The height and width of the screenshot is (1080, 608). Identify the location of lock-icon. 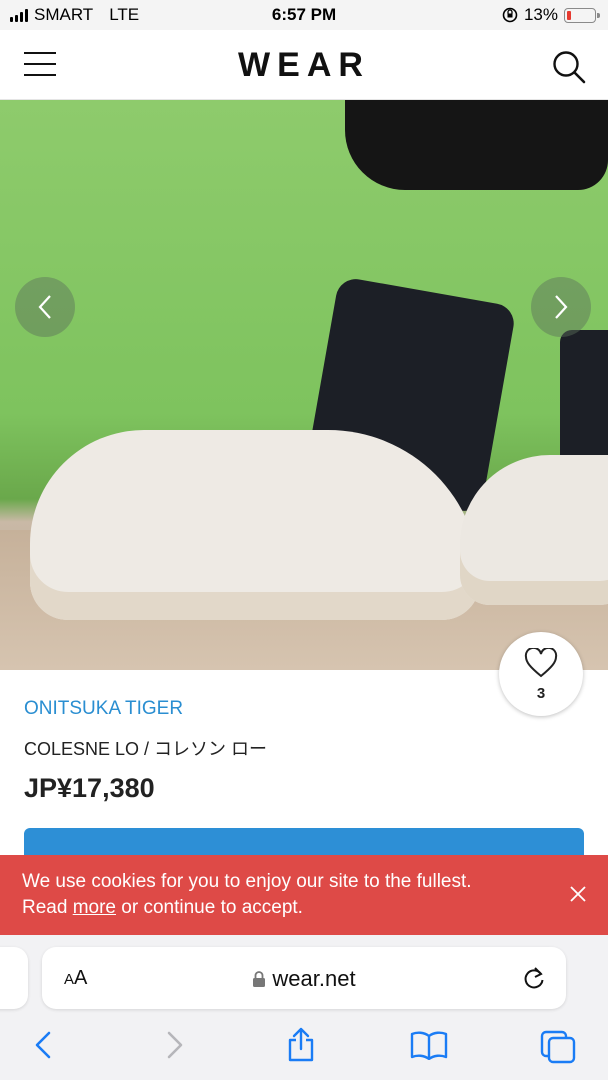
(259, 979).